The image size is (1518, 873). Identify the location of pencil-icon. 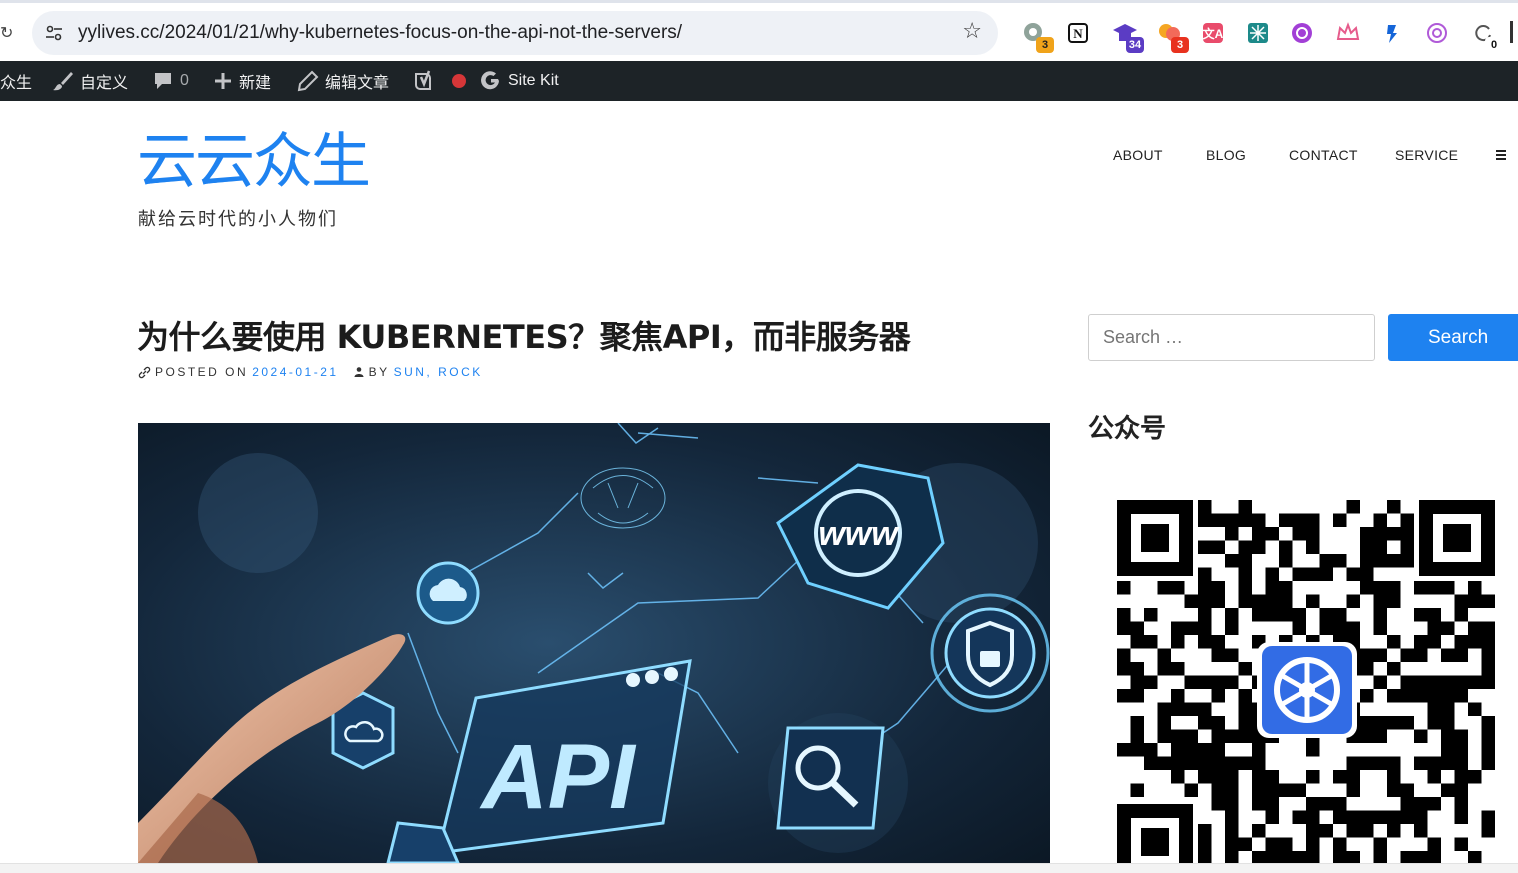
(308, 81).